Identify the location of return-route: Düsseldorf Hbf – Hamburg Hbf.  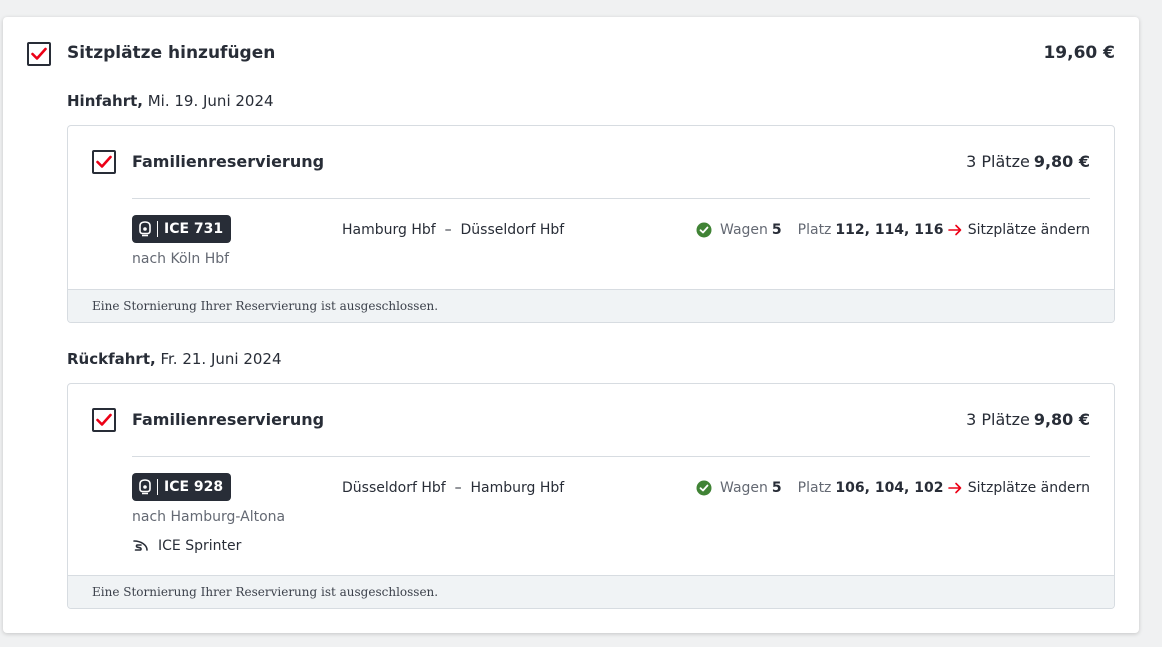
(453, 488).